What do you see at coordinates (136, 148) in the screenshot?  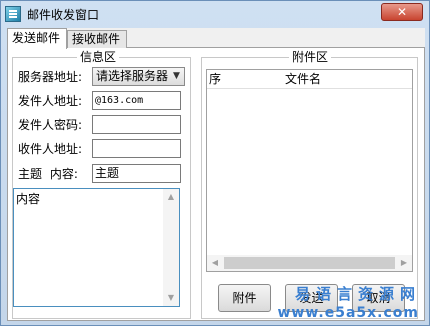 I see `recipient-address-input` at bounding box center [136, 148].